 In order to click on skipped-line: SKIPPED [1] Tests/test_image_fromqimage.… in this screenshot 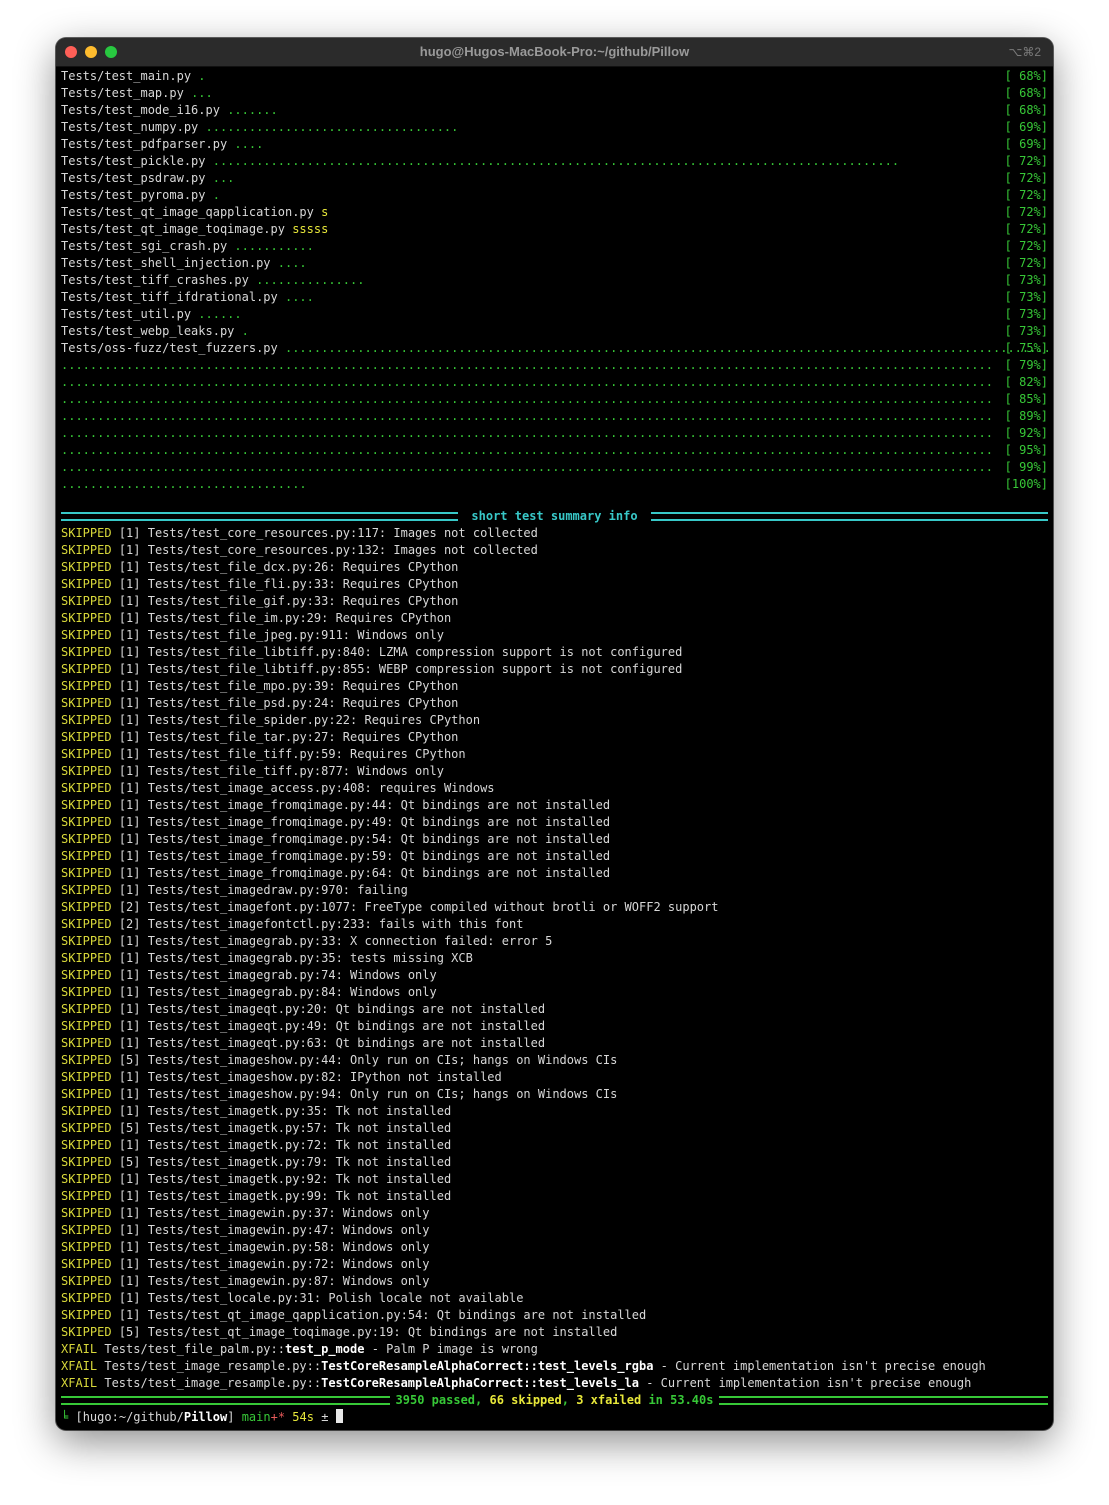, I will do `click(554, 822)`.